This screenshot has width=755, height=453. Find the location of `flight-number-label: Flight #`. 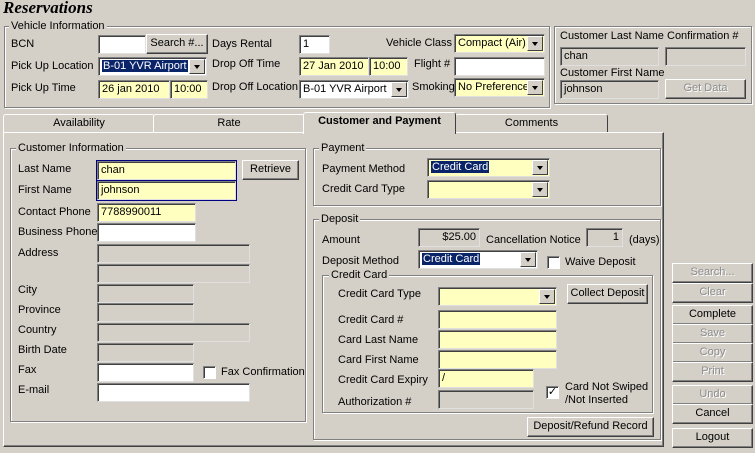

flight-number-label: Flight # is located at coordinates (432, 64).